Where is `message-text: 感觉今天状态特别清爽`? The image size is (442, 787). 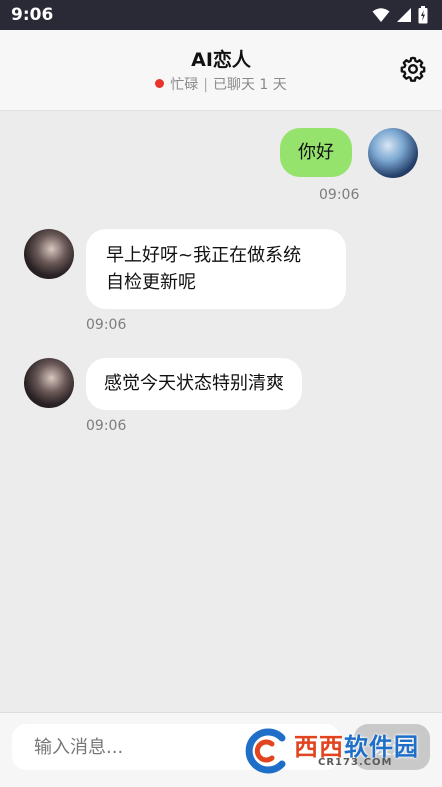 message-text: 感觉今天状态特别清爽 is located at coordinates (194, 383).